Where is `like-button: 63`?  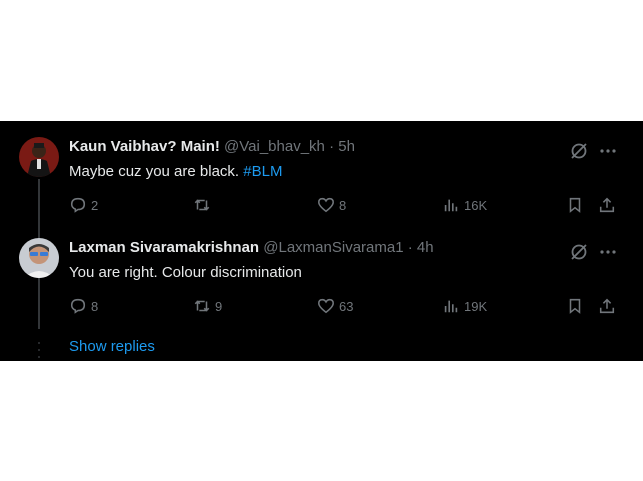 like-button: 63 is located at coordinates (335, 306).